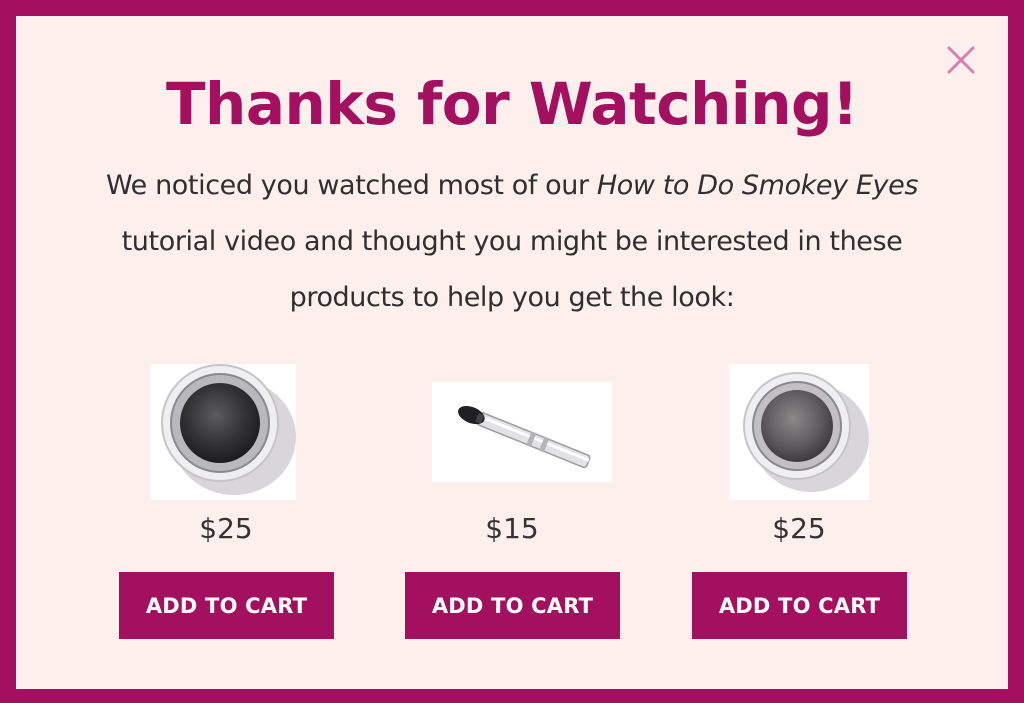 The image size is (1024, 703). Describe the element at coordinates (512, 528) in the screenshot. I see `product-price: $15` at that location.